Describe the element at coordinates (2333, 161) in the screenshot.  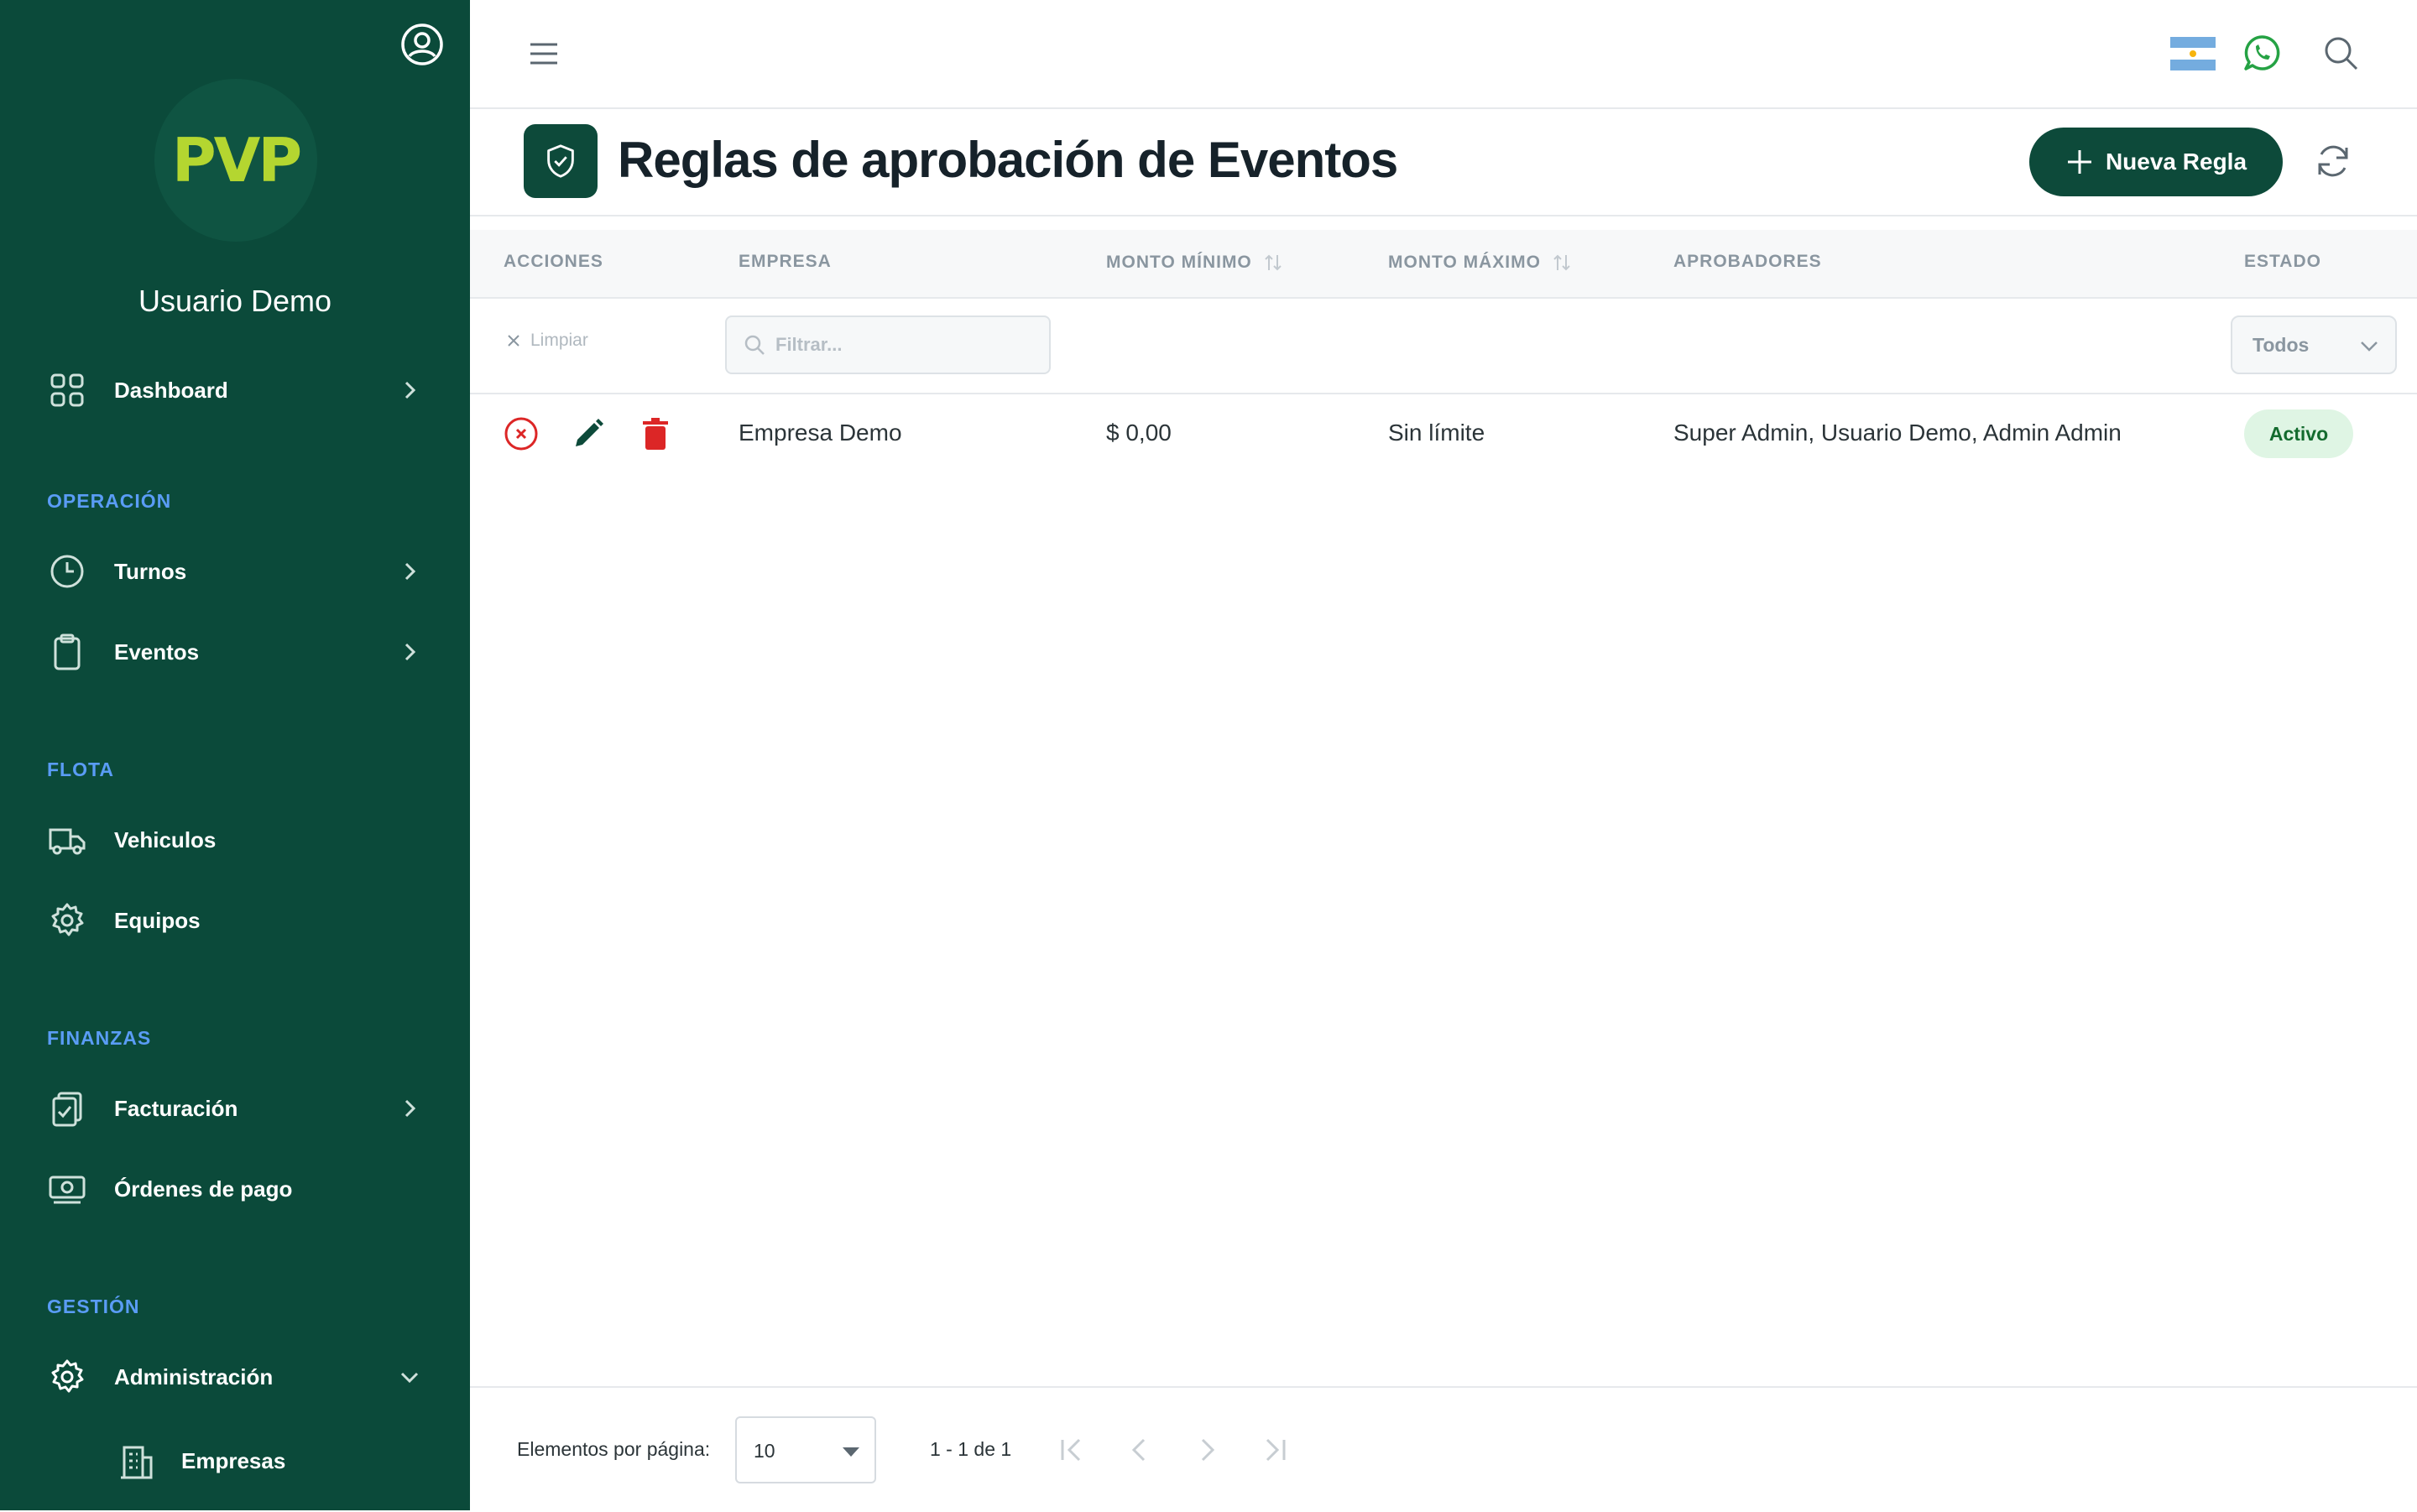
I see `refresh-icon` at that location.